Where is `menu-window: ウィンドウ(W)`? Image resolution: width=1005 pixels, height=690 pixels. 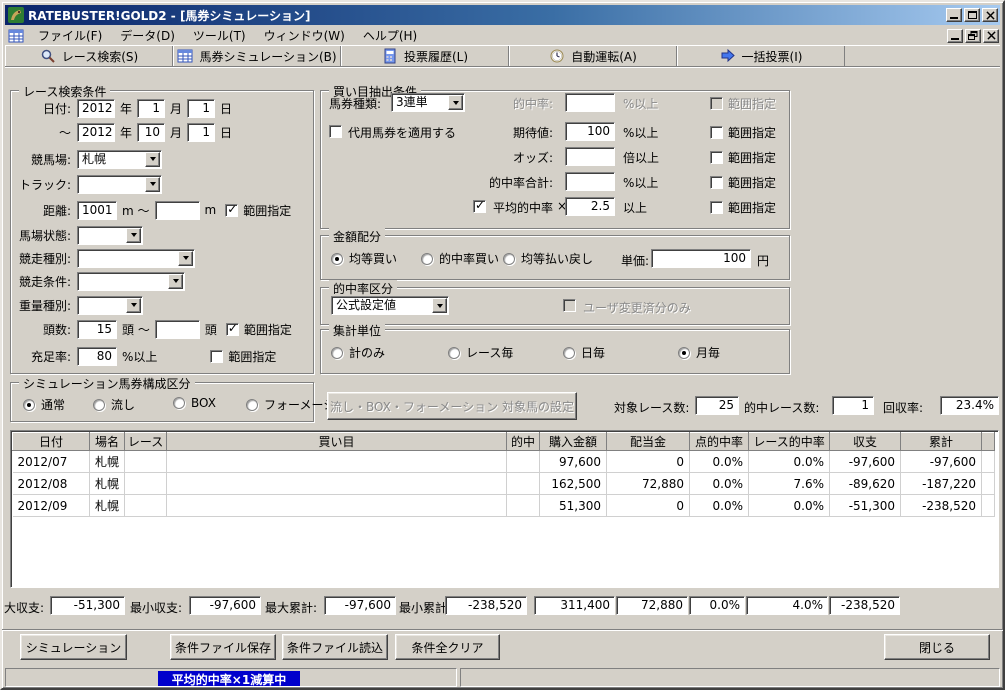 menu-window: ウィンドウ(W) is located at coordinates (304, 35).